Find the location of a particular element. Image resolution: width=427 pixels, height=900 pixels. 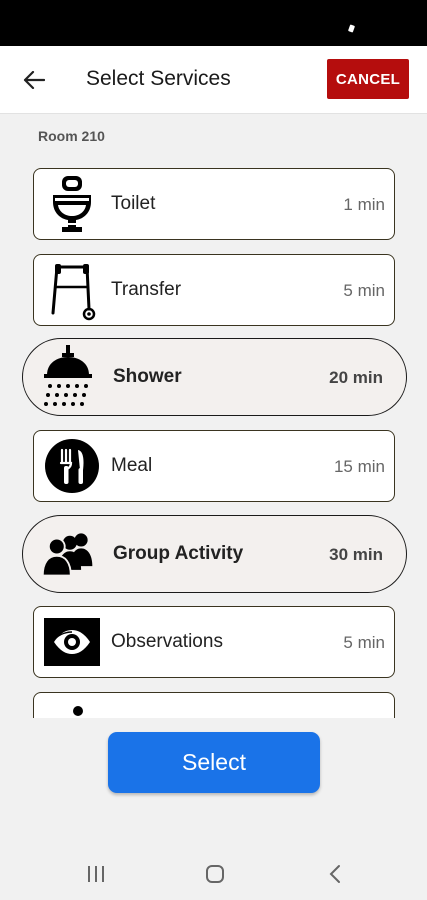

home-icon is located at coordinates (215, 874).